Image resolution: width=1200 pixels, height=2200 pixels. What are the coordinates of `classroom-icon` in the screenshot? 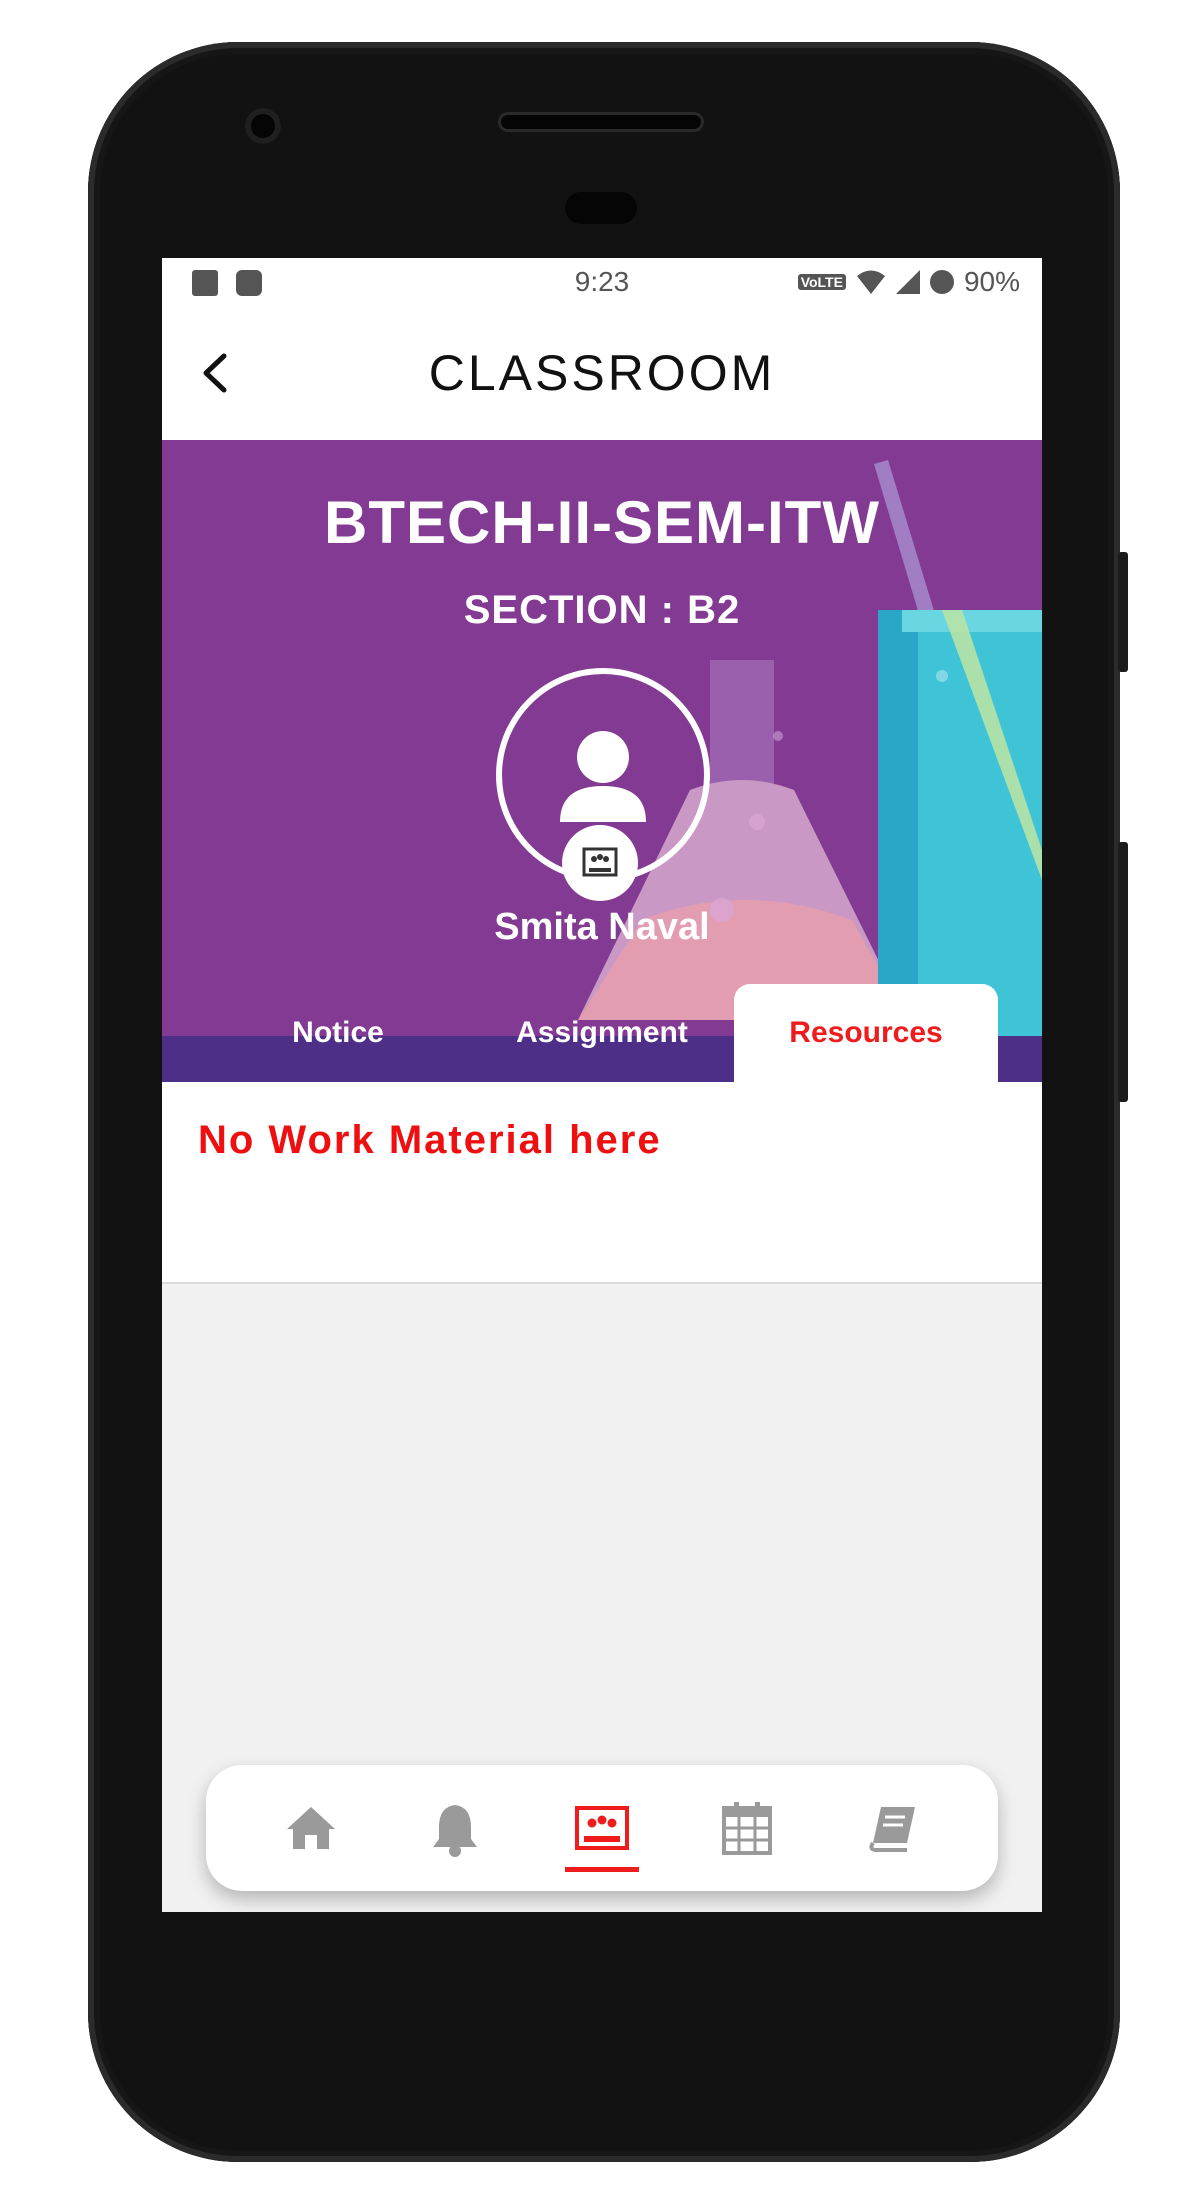 It's located at (602, 1828).